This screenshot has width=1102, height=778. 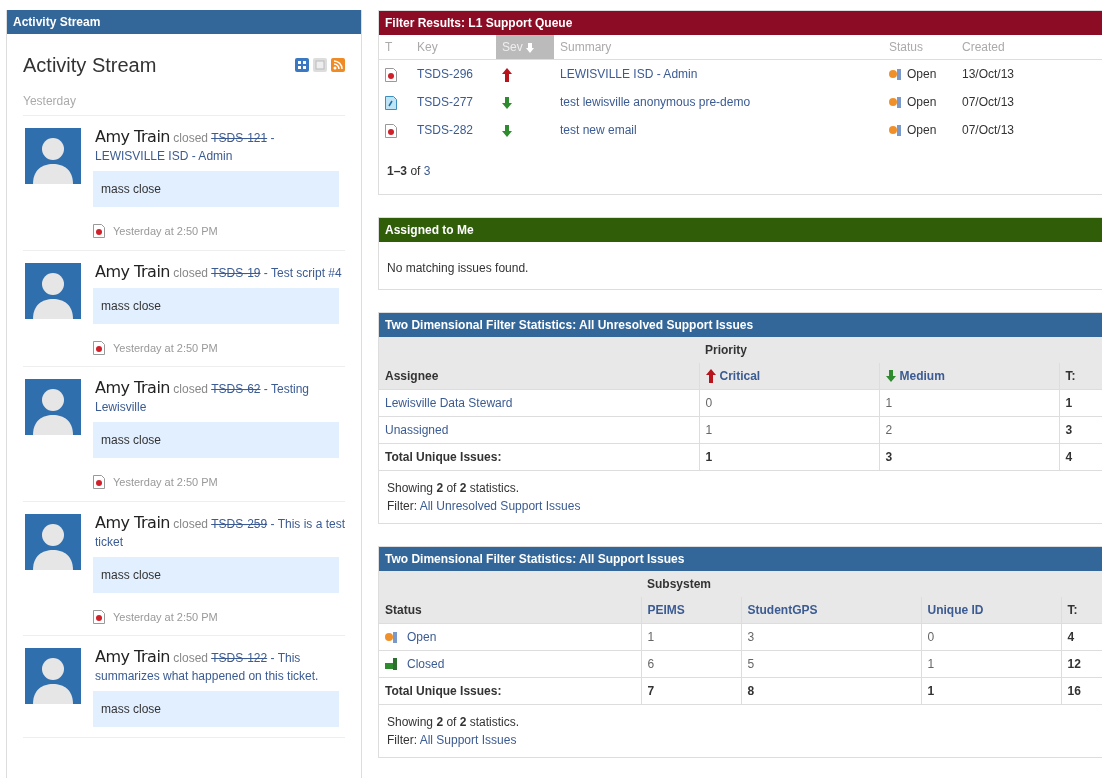 What do you see at coordinates (90, 65) in the screenshot?
I see `stream-title: Activity Stream` at bounding box center [90, 65].